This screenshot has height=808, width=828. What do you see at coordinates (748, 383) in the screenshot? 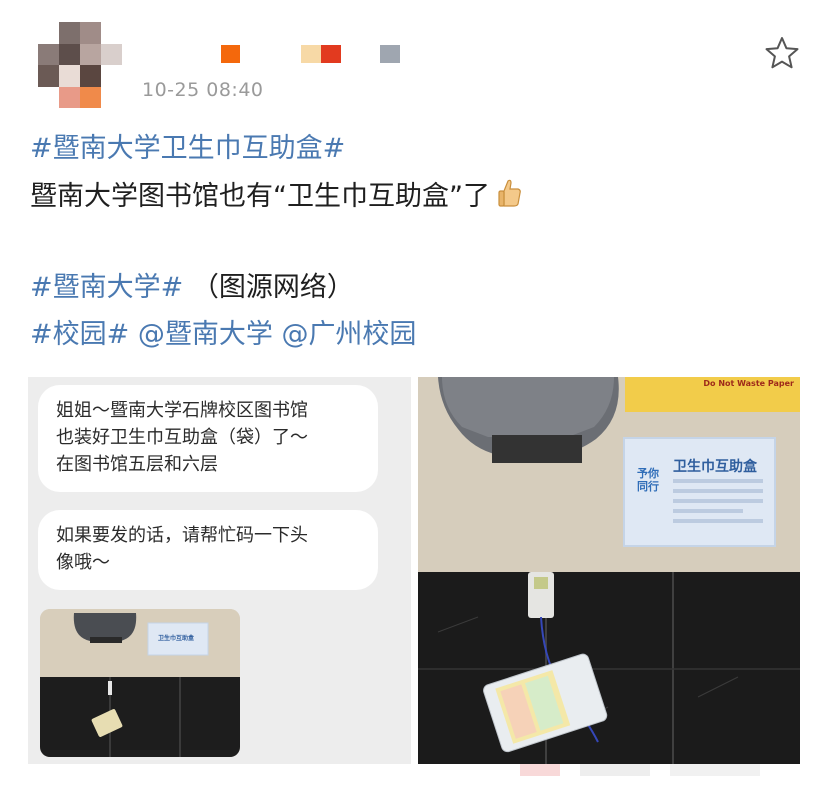
I see `paper-notice-text: Do Not Waste Paper` at bounding box center [748, 383].